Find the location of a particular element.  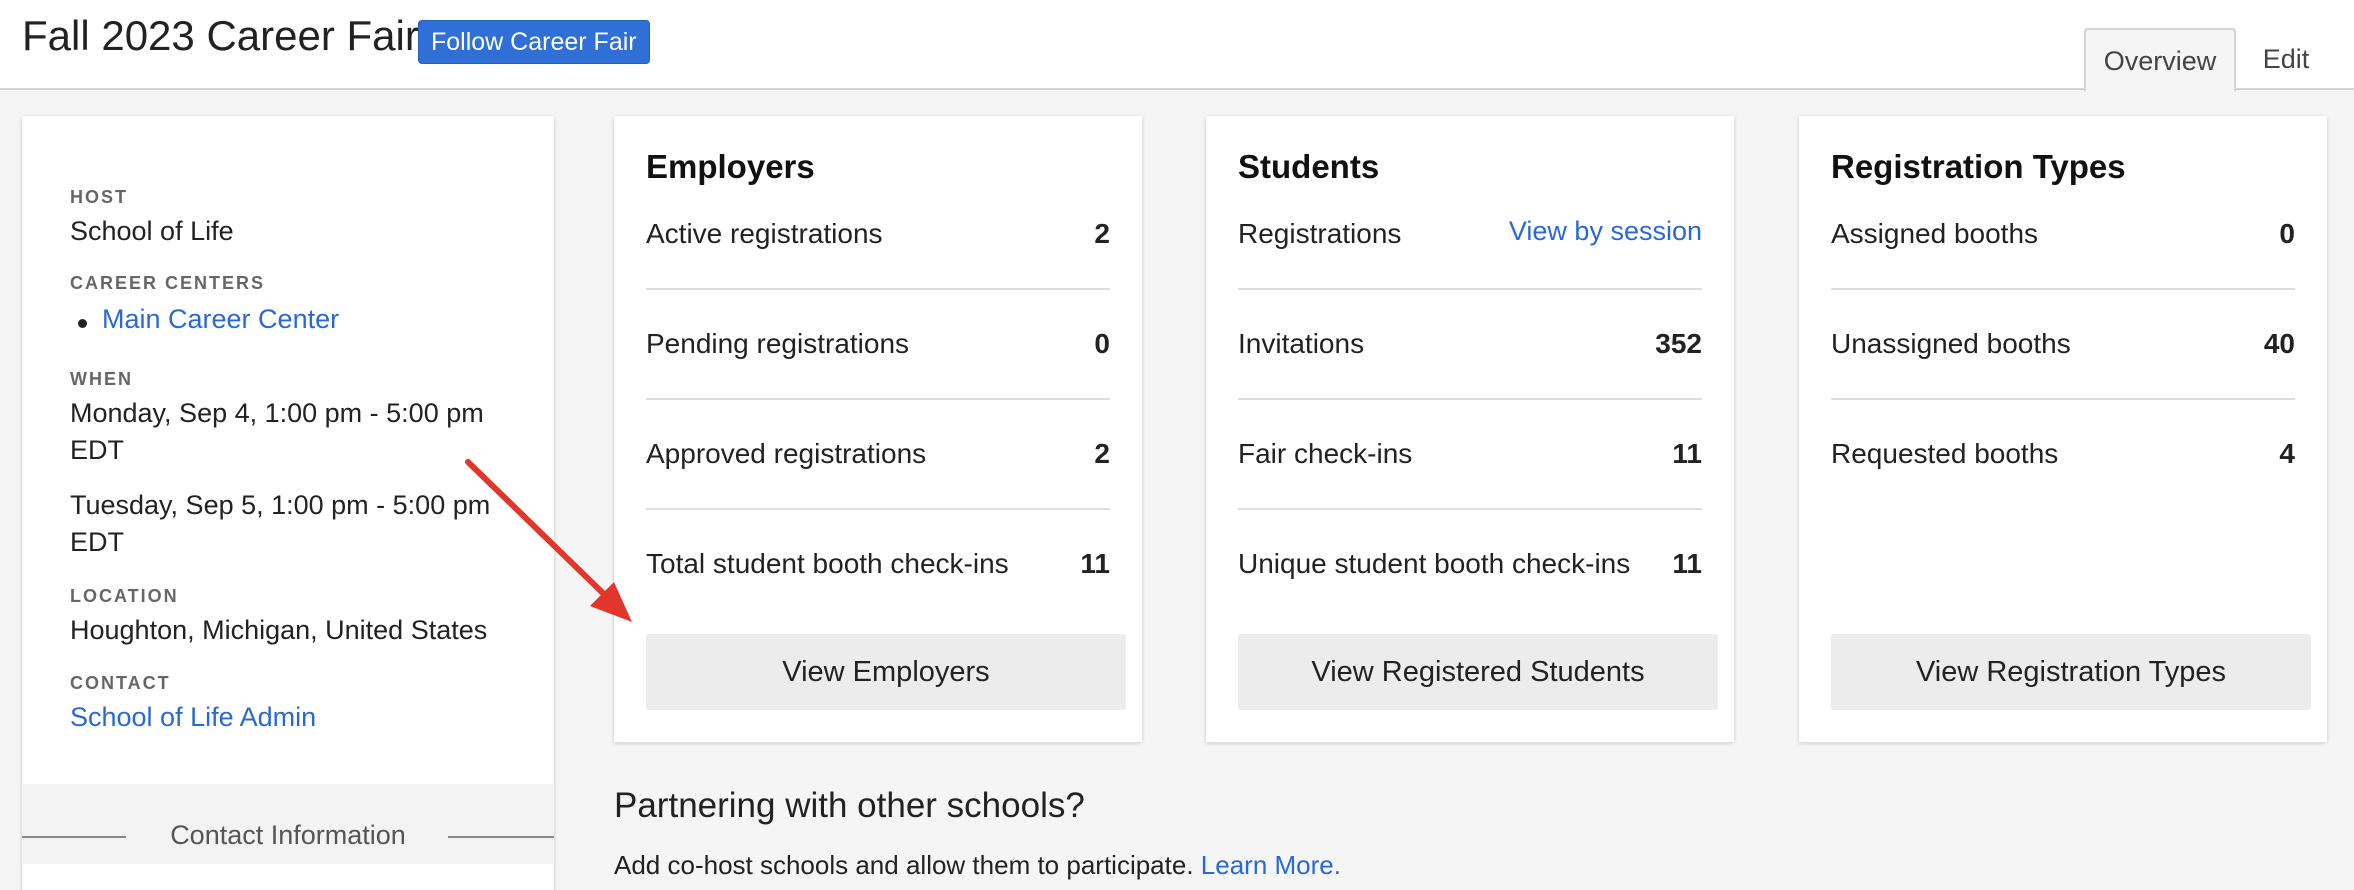

tab-edit: Edit is located at coordinates (2286, 60).